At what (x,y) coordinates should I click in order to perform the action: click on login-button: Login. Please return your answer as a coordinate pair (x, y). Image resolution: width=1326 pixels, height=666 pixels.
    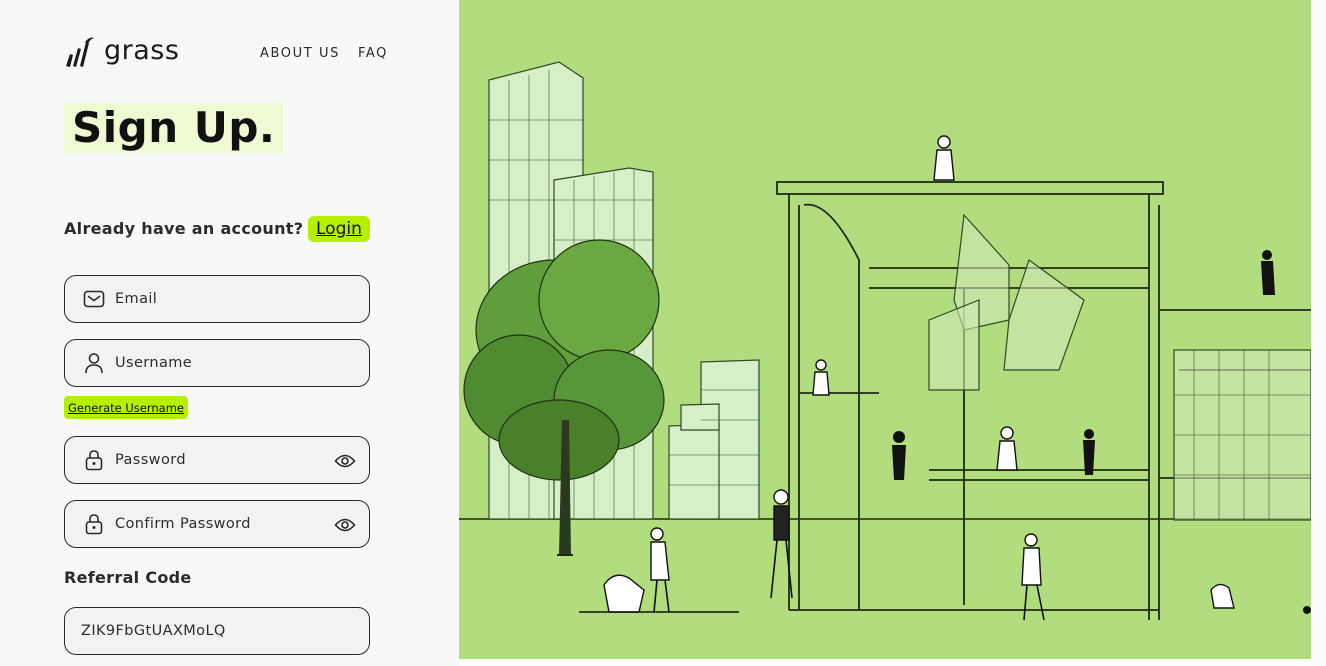
    Looking at the image, I should click on (339, 229).